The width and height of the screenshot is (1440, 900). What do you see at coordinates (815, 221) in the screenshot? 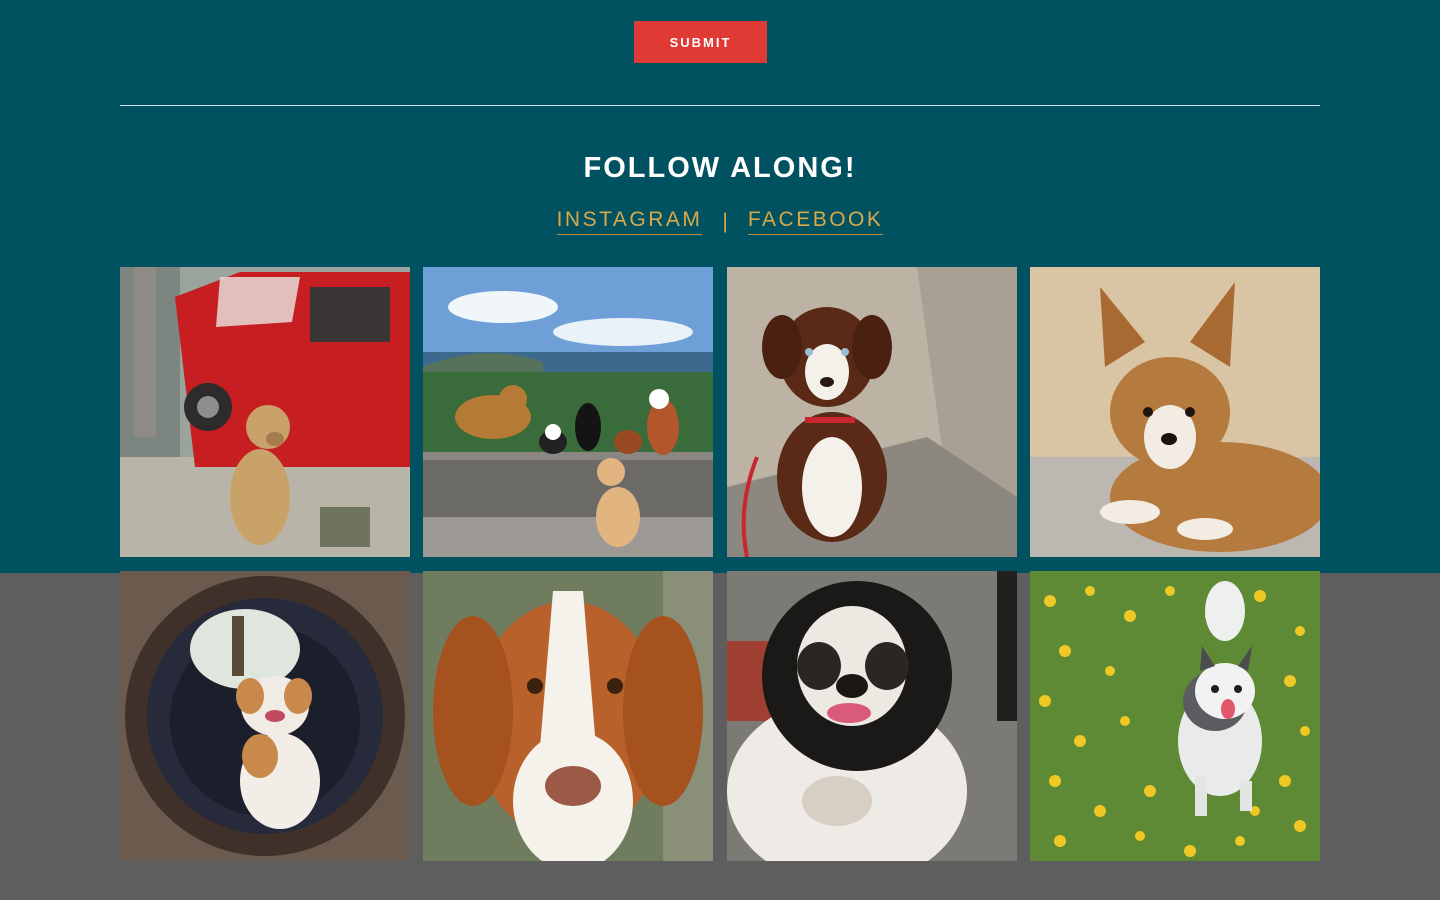
I see `facebook-link: FACEBOOK` at bounding box center [815, 221].